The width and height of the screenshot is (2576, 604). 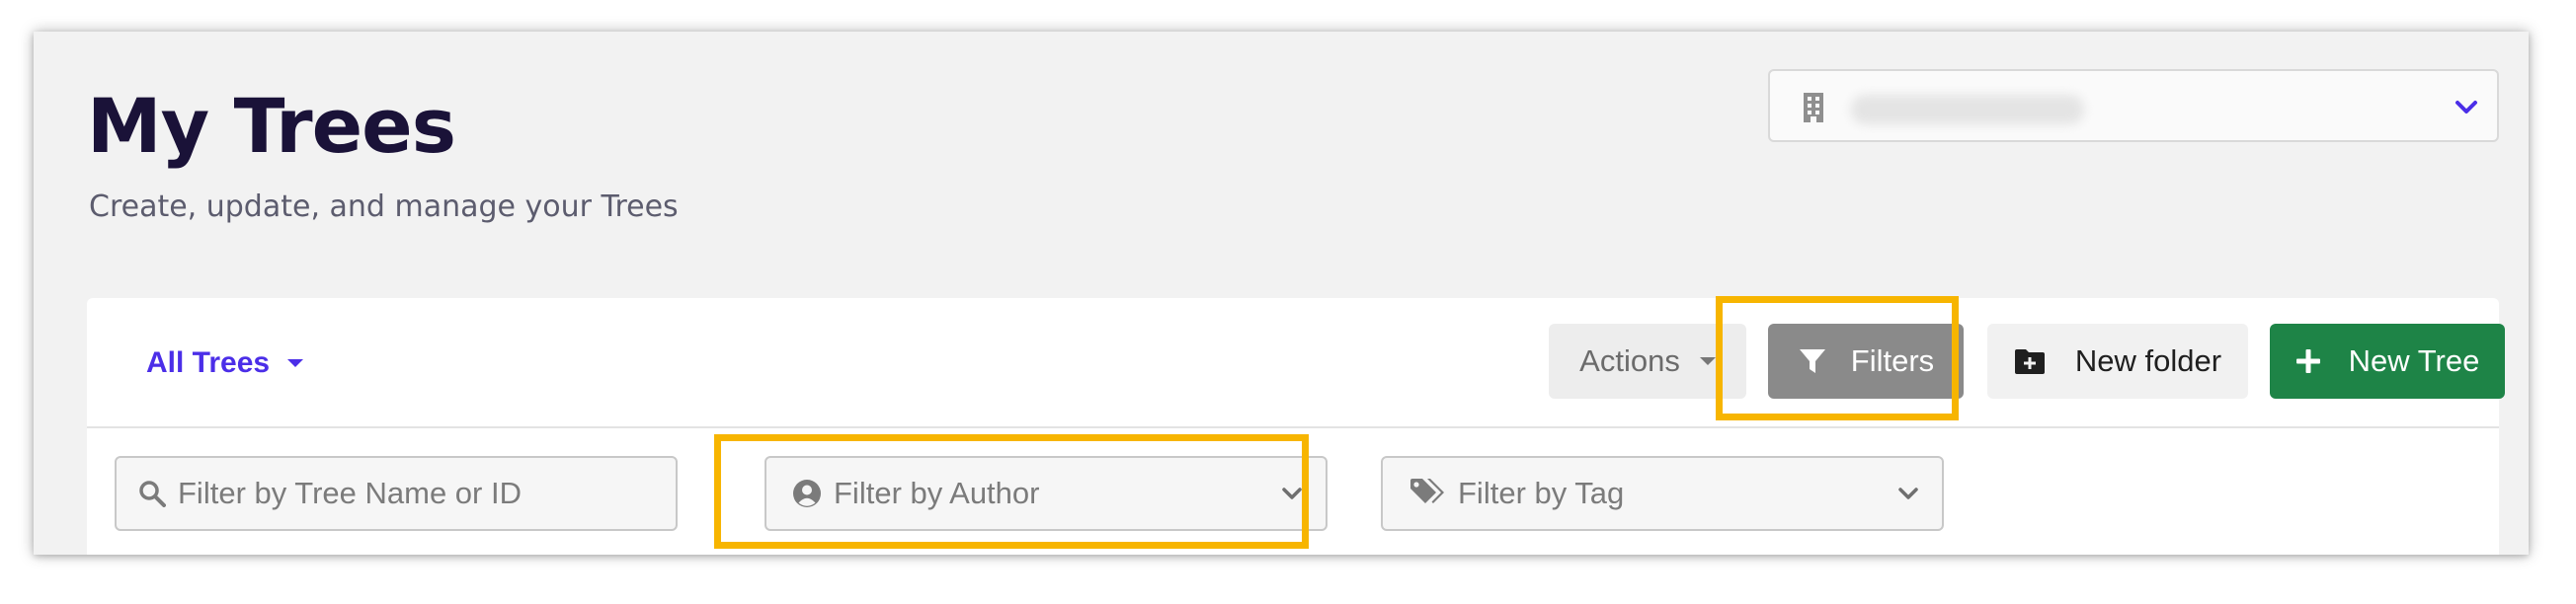 I want to click on toolbar-divider, so click(x=1293, y=427).